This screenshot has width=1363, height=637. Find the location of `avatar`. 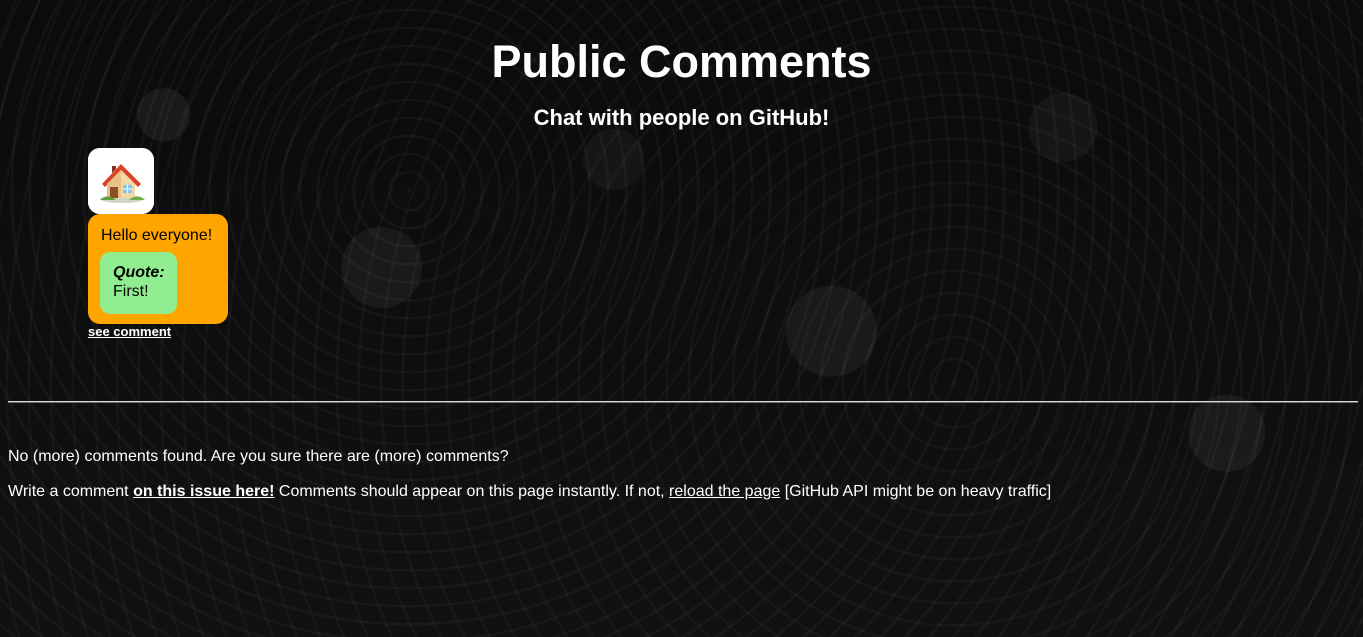

avatar is located at coordinates (121, 181).